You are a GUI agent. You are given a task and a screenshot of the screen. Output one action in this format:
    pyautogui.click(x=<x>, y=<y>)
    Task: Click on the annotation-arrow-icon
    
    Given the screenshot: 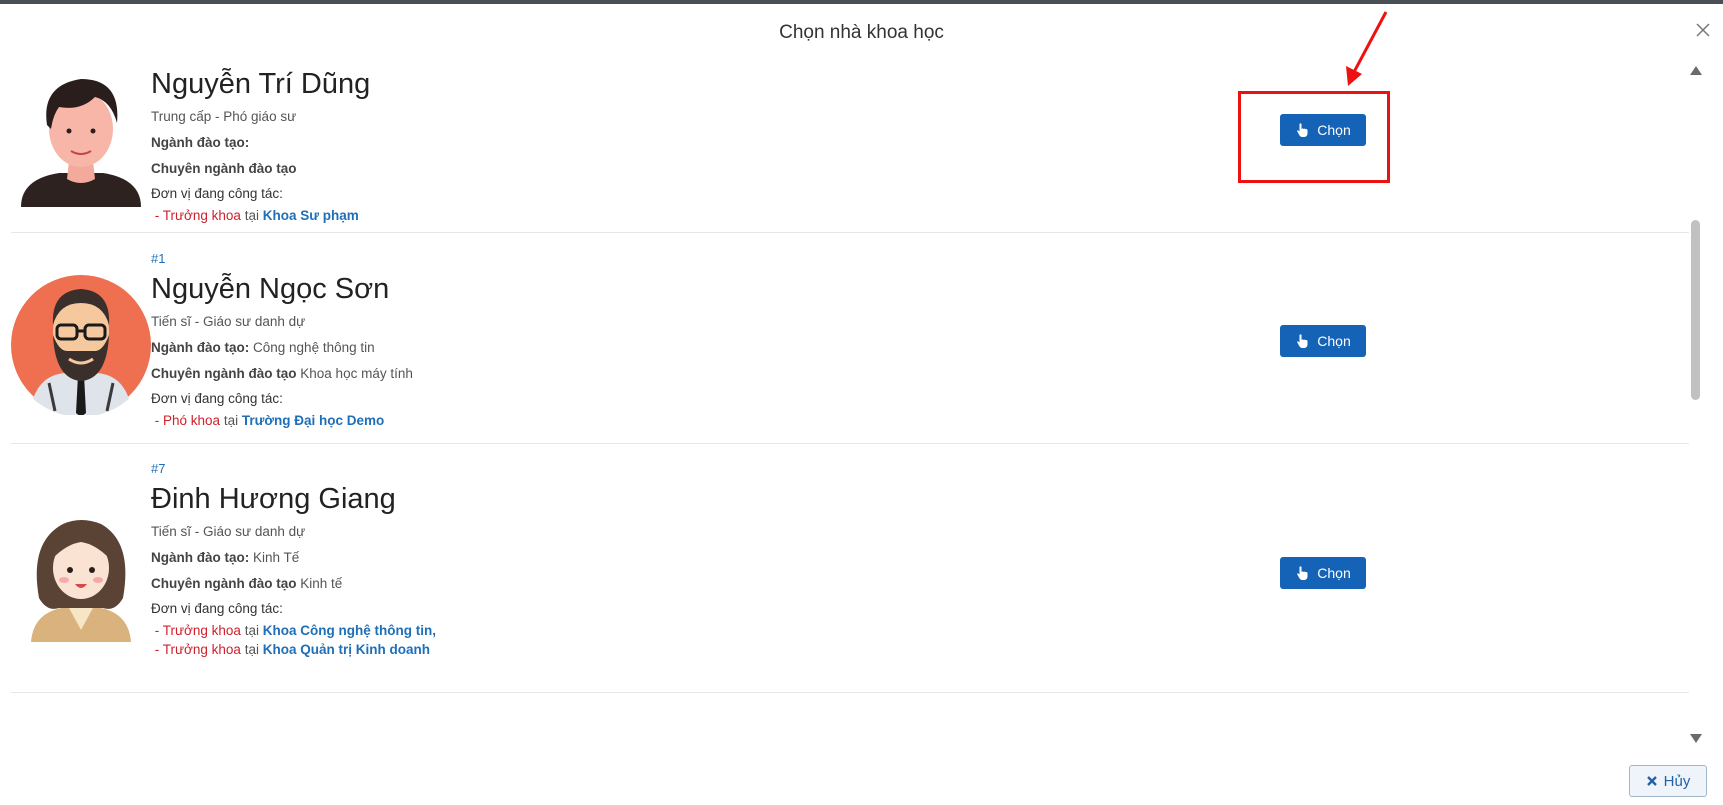 What is the action you would take?
    pyautogui.click(x=1367, y=48)
    